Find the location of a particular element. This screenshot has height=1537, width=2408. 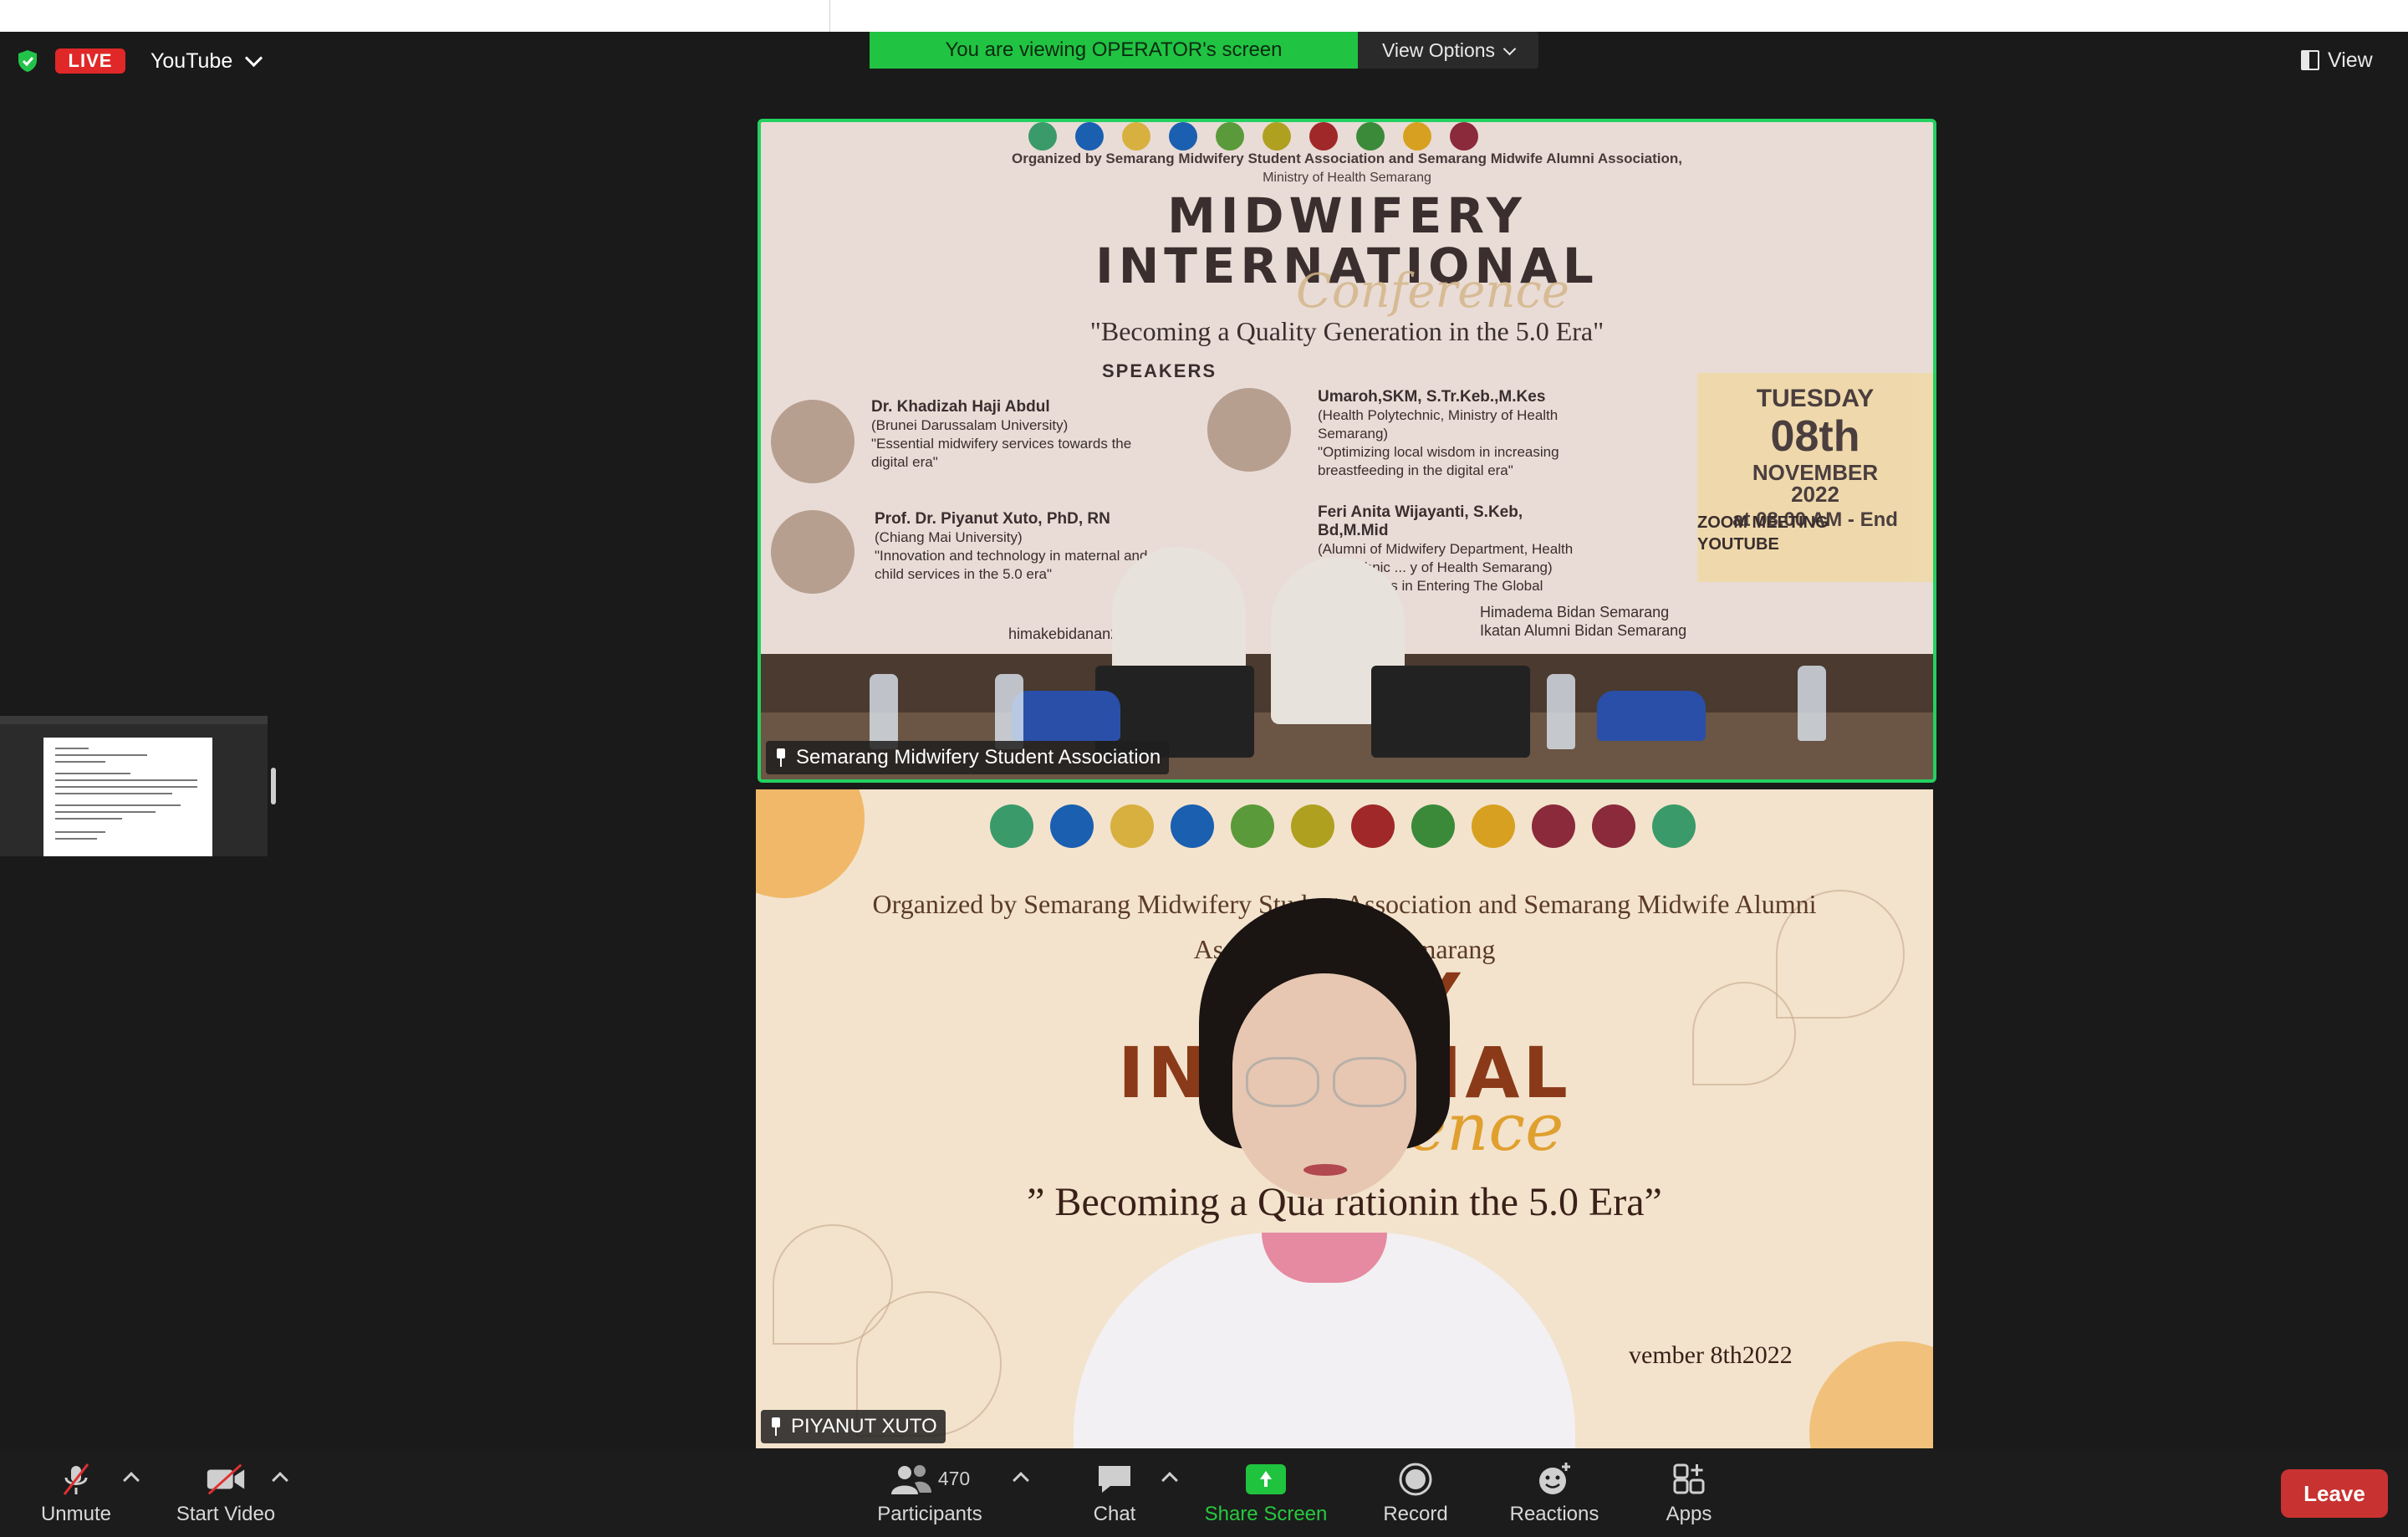

share-screen-button: Share Screen is located at coordinates (1266, 1493).